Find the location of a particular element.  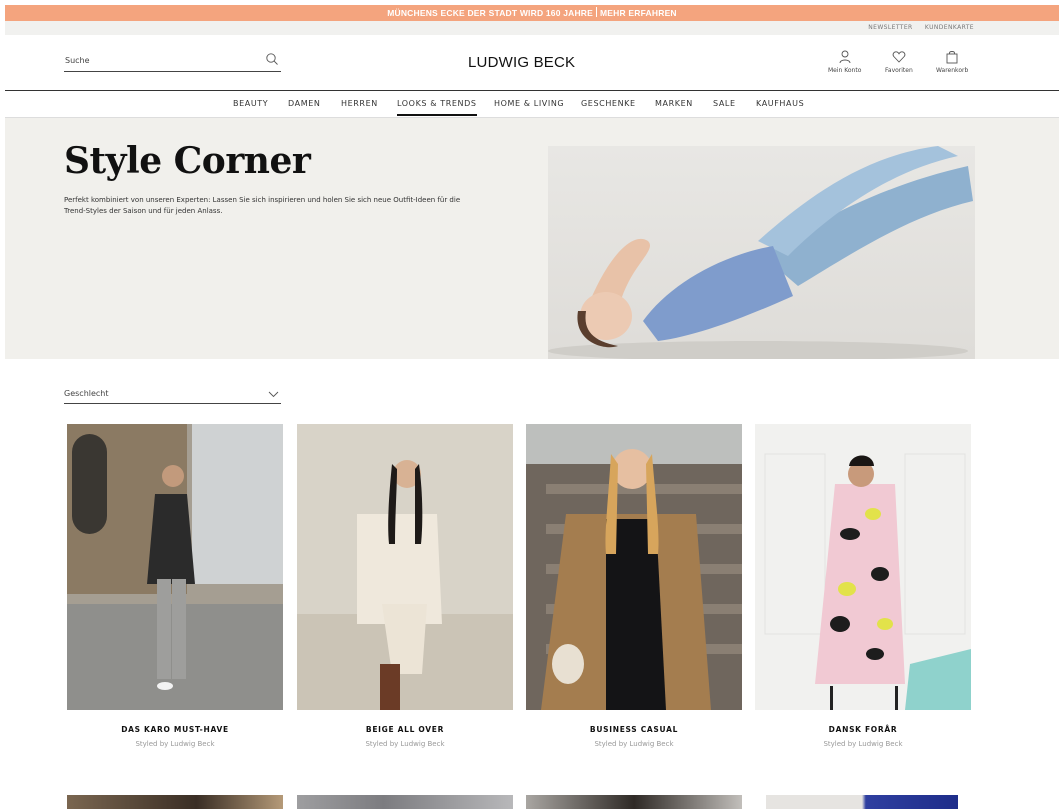

gender-filter: Geschlecht is located at coordinates (172, 396).